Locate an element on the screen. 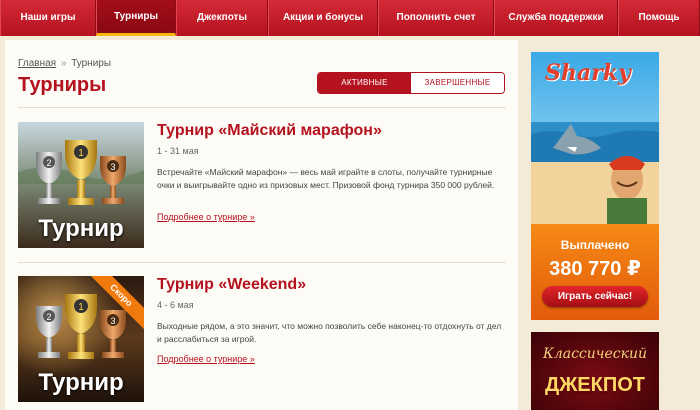 Image resolution: width=700 pixels, height=410 pixels. tournament-image: 2 1 3 Скоро Турнир is located at coordinates (81, 339).